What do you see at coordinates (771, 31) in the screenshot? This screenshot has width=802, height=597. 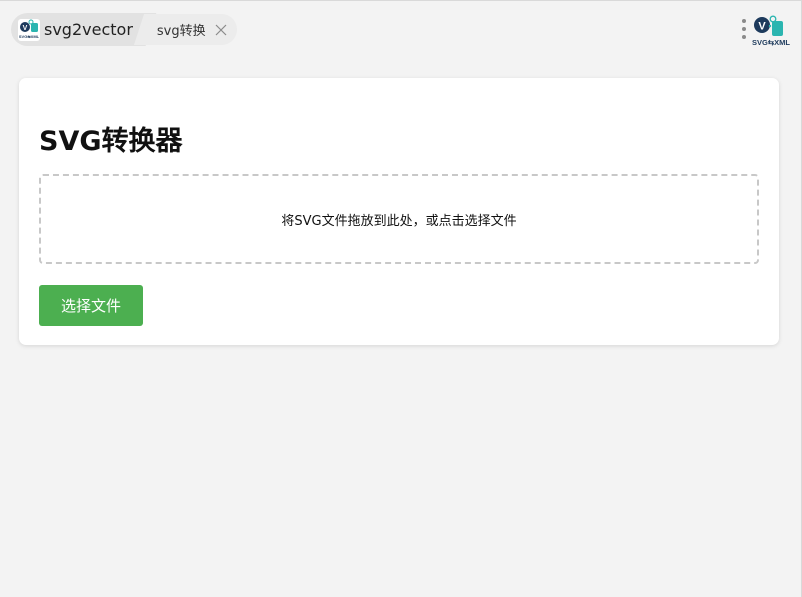 I see `svg-xml-logo-icon: V SVG⇆XML` at bounding box center [771, 31].